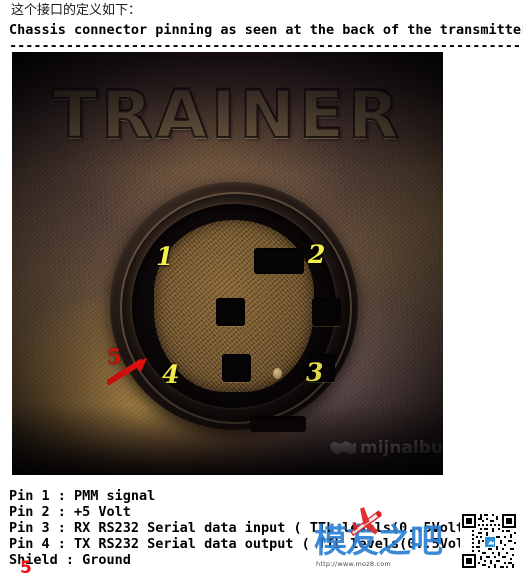 Image resolution: width=523 pixels, height=581 pixels. Describe the element at coordinates (76, 10) in the screenshot. I see `intro-text: 这个接口的定义如下：` at that location.